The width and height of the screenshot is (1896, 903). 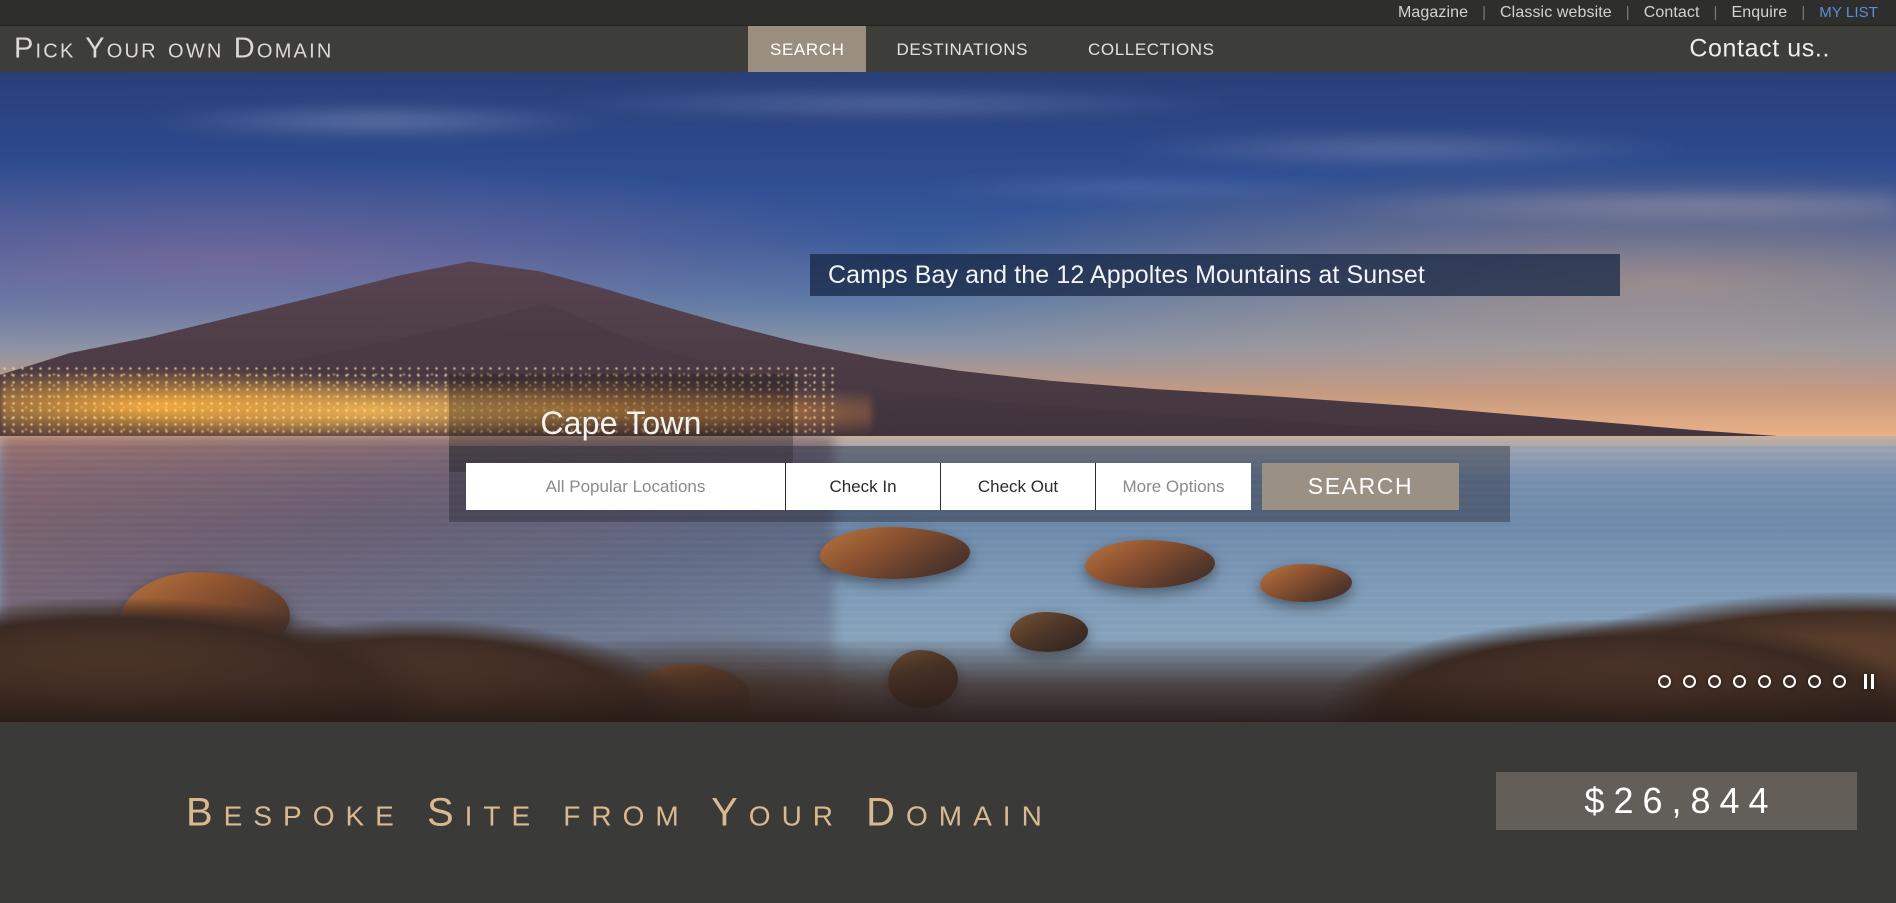 I want to click on search-checkin-label: Check In, so click(x=863, y=486).